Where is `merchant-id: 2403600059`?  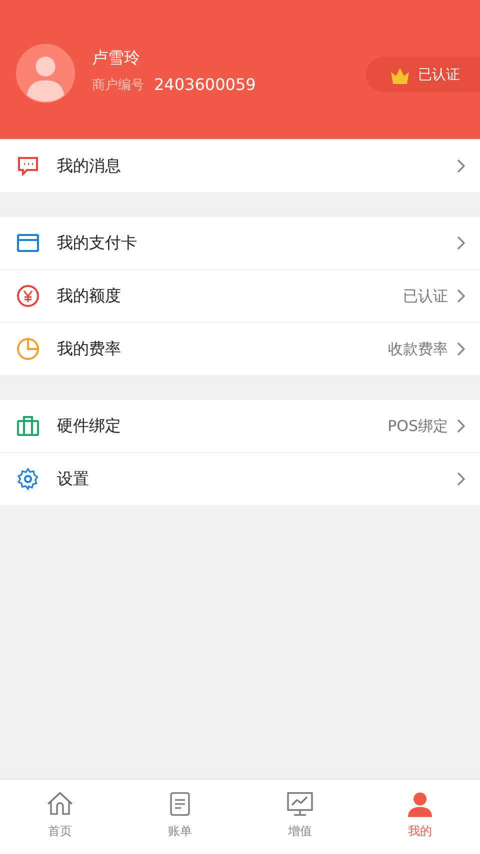
merchant-id: 2403600059 is located at coordinates (205, 84).